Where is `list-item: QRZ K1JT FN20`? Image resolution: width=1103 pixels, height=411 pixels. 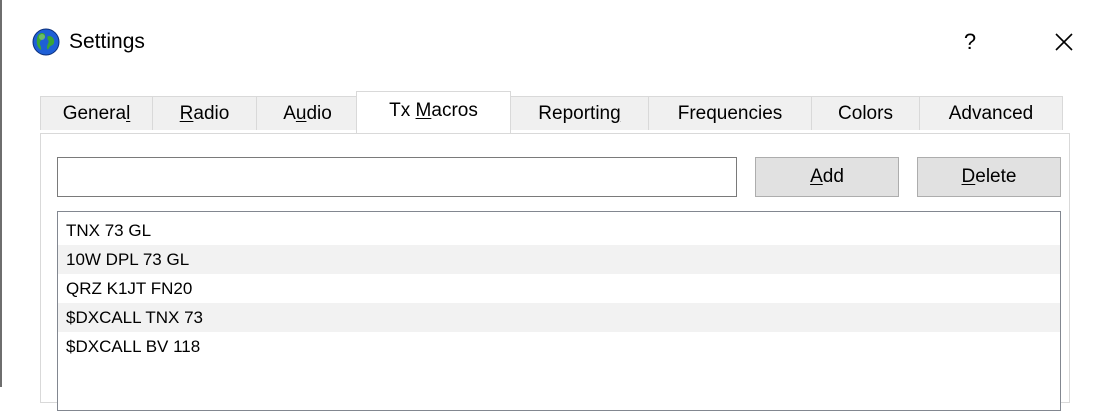
list-item: QRZ K1JT FN20 is located at coordinates (559, 288).